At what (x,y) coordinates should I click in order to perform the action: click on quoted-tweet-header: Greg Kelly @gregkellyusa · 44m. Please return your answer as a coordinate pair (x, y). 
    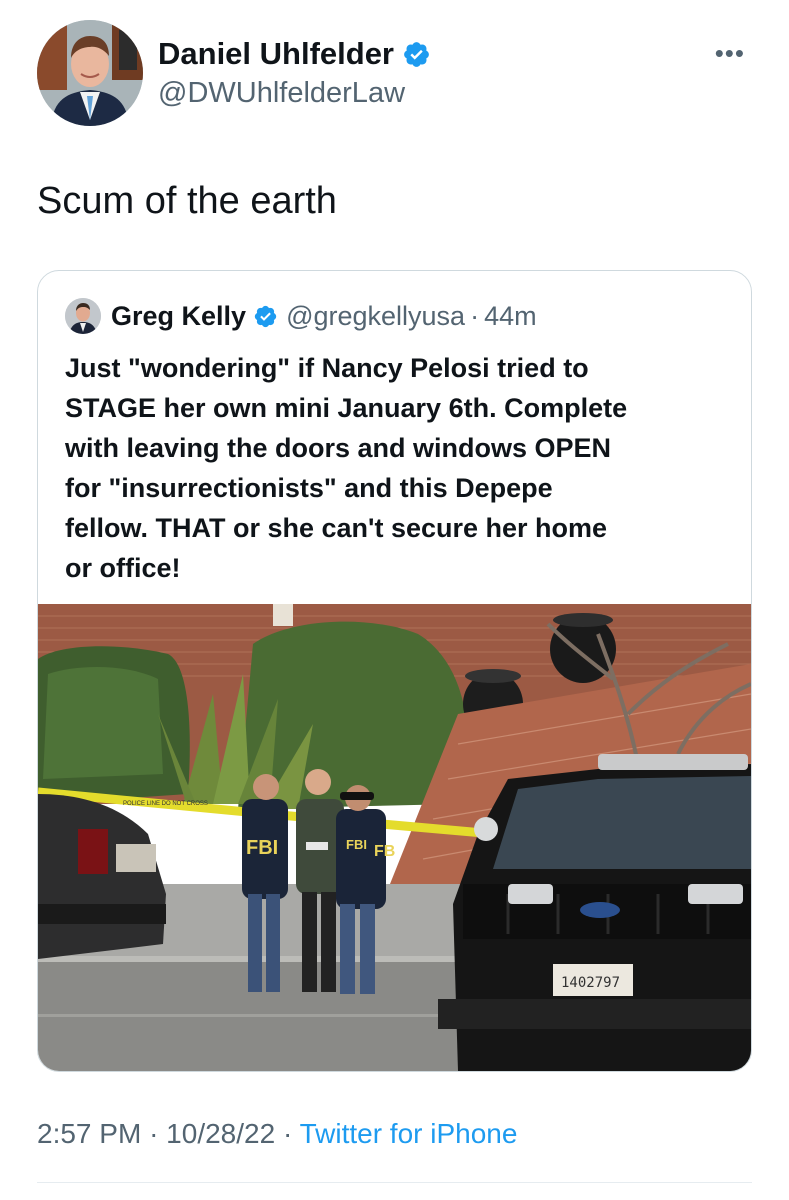
    Looking at the image, I should click on (301, 316).